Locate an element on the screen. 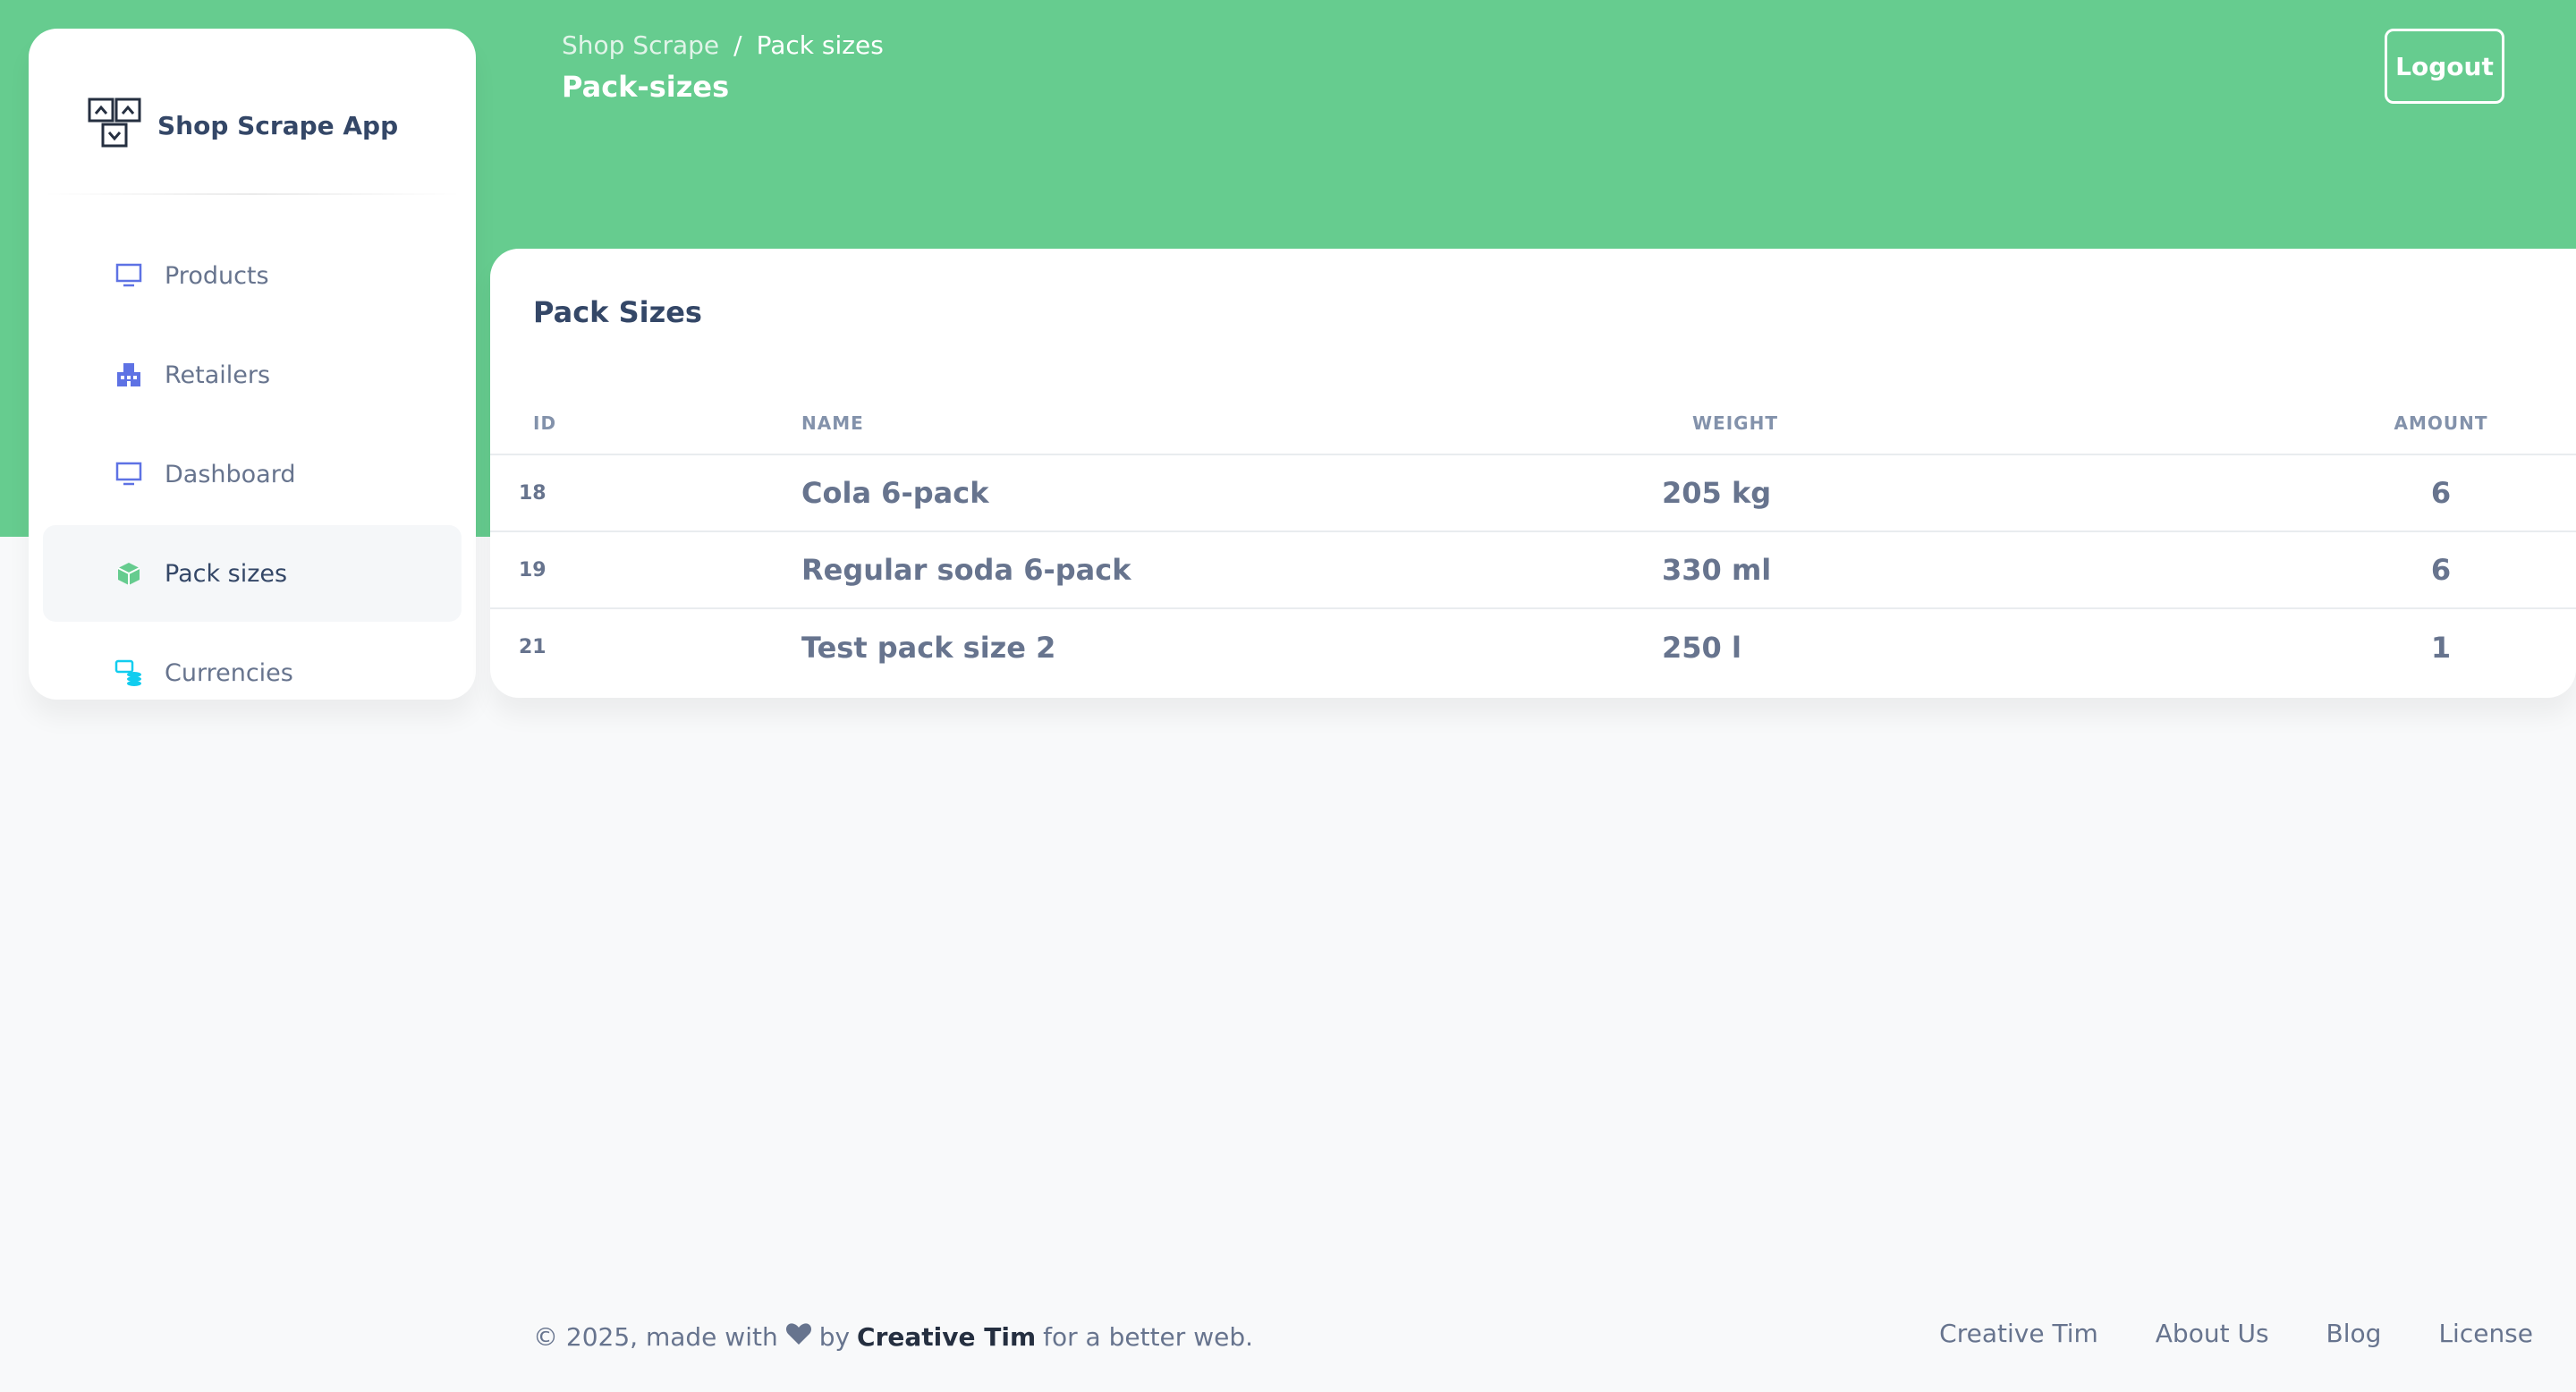 The width and height of the screenshot is (2576, 1392). footer-link-blog: Blog is located at coordinates (2354, 1333).